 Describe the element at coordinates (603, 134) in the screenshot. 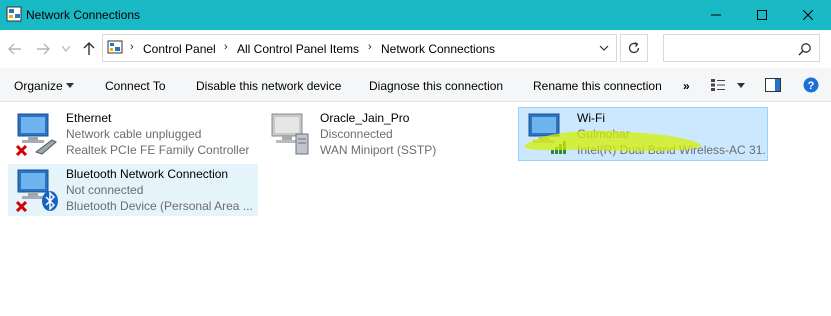

I see `connection-status: Gulmohar` at that location.